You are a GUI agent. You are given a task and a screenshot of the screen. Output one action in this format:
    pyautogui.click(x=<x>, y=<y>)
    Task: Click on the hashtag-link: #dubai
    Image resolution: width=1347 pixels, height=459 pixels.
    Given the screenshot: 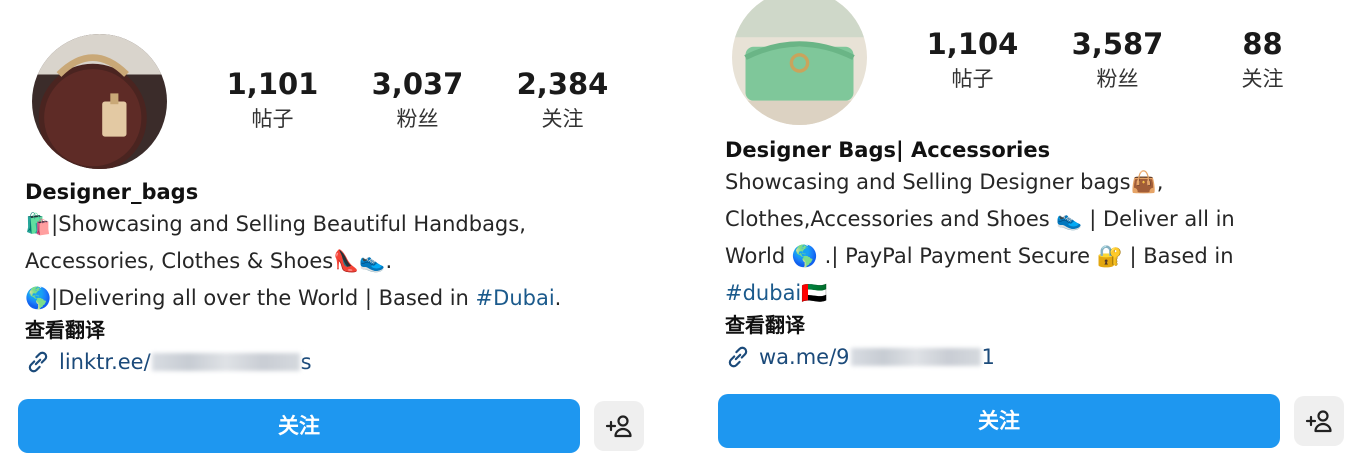 What is the action you would take?
    pyautogui.click(x=763, y=293)
    